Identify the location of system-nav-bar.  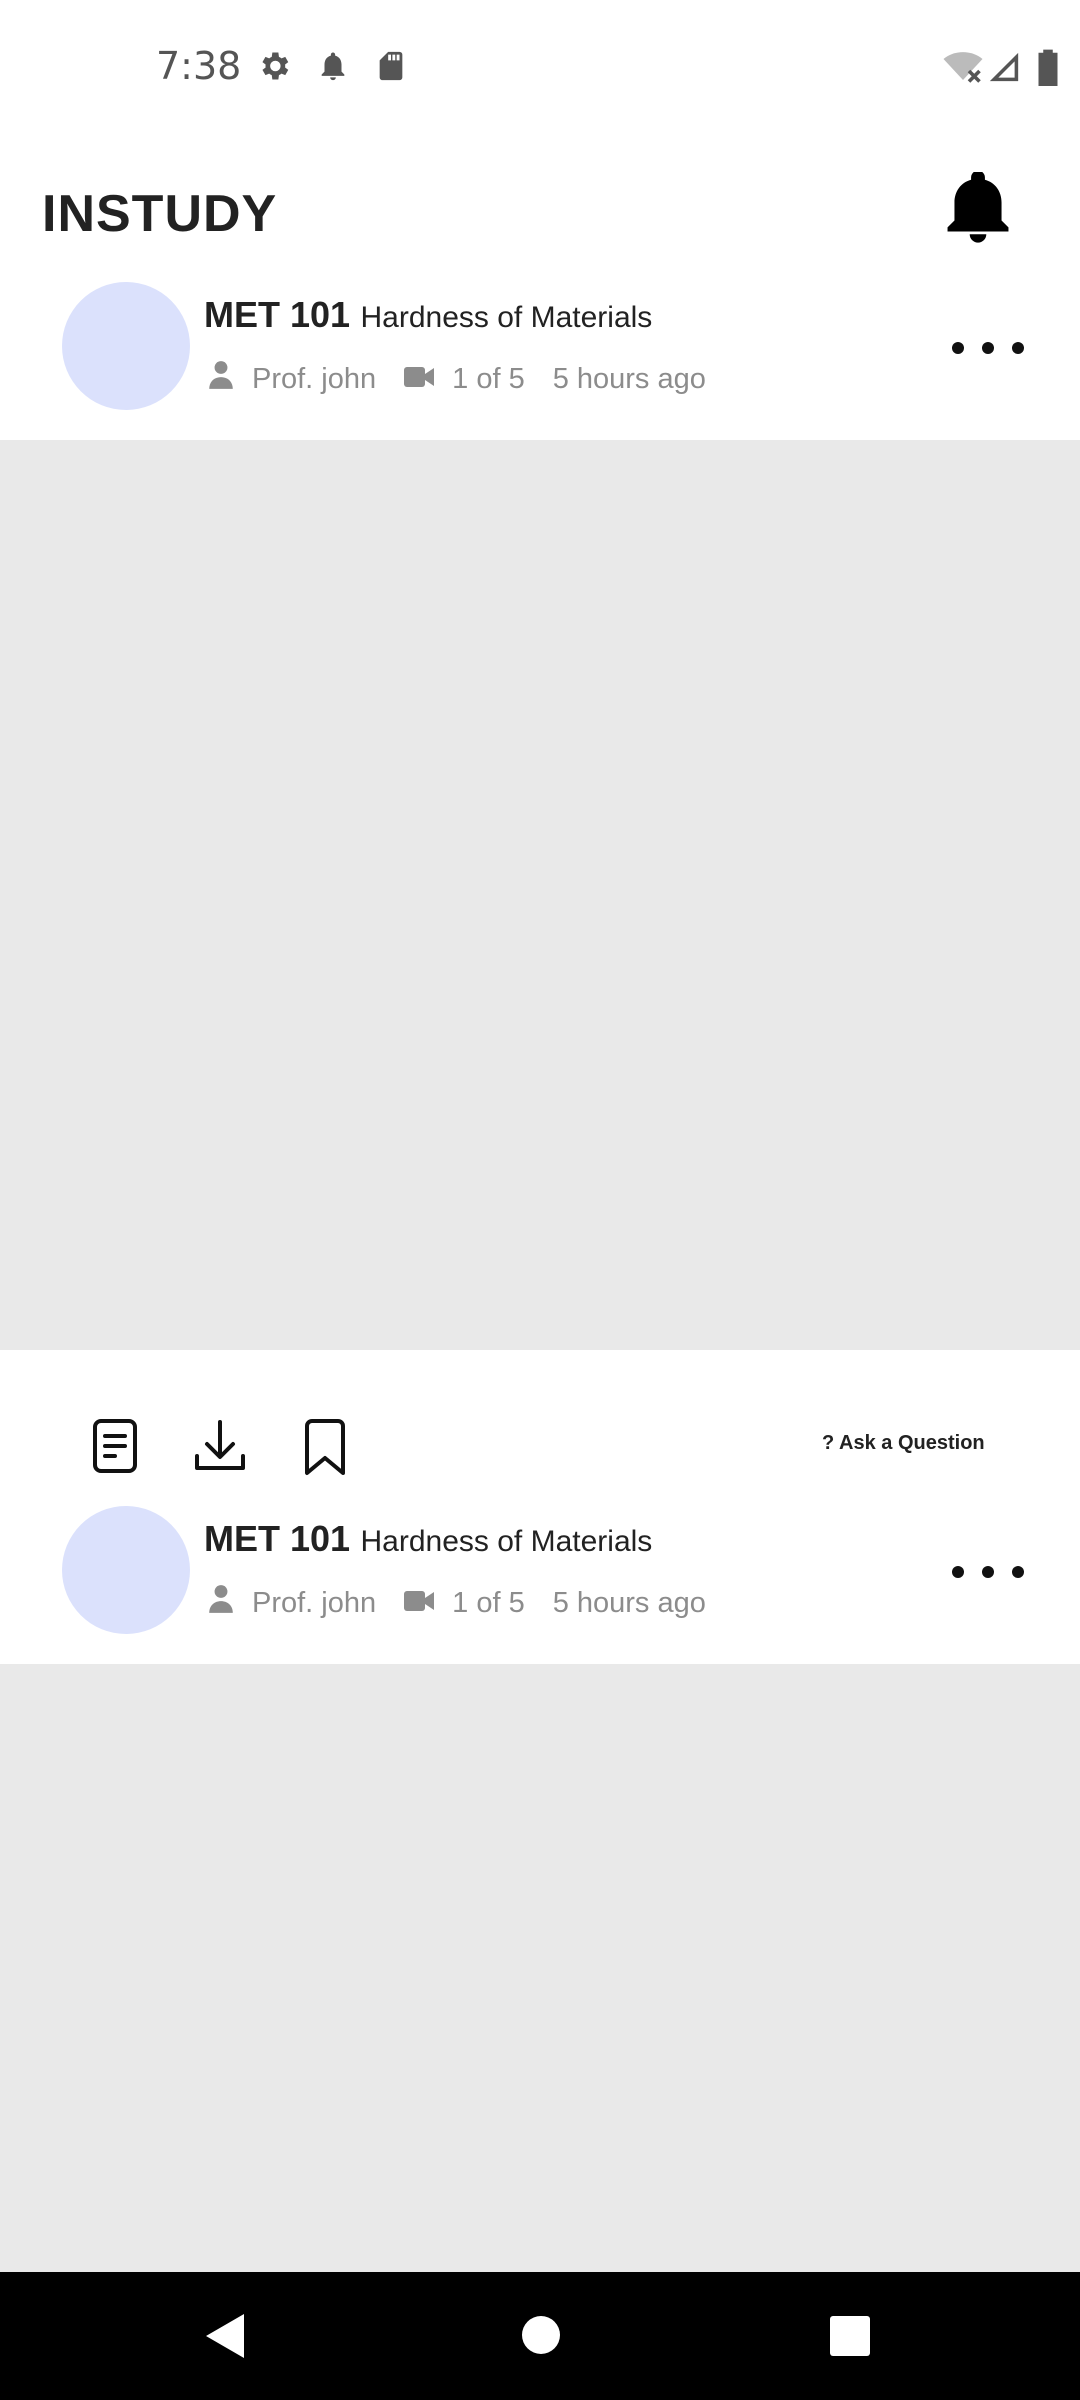
(540, 2336).